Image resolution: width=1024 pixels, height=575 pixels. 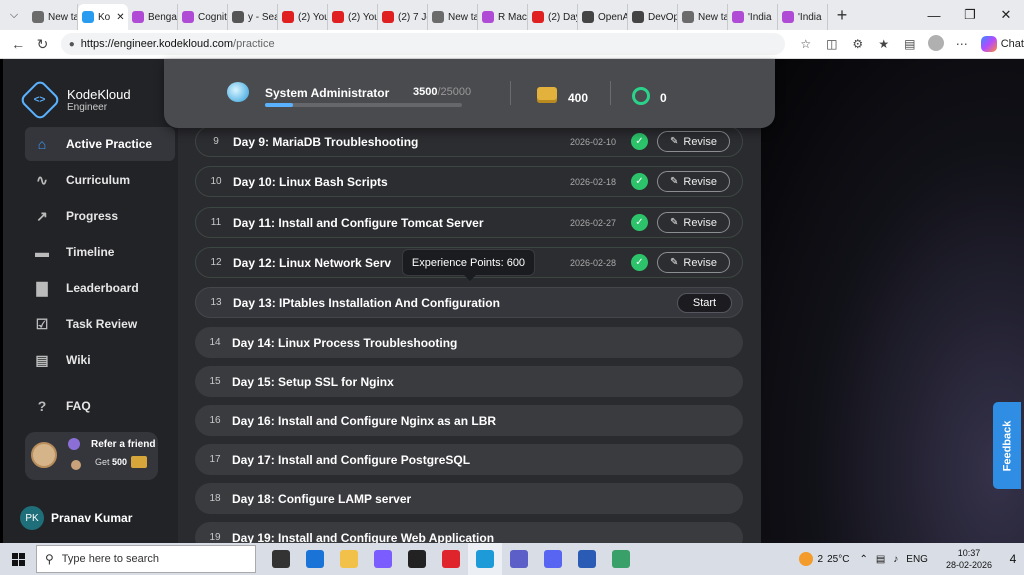 What do you see at coordinates (100, 406) in the screenshot?
I see `sidebar-item-faq: ? FAQ` at bounding box center [100, 406].